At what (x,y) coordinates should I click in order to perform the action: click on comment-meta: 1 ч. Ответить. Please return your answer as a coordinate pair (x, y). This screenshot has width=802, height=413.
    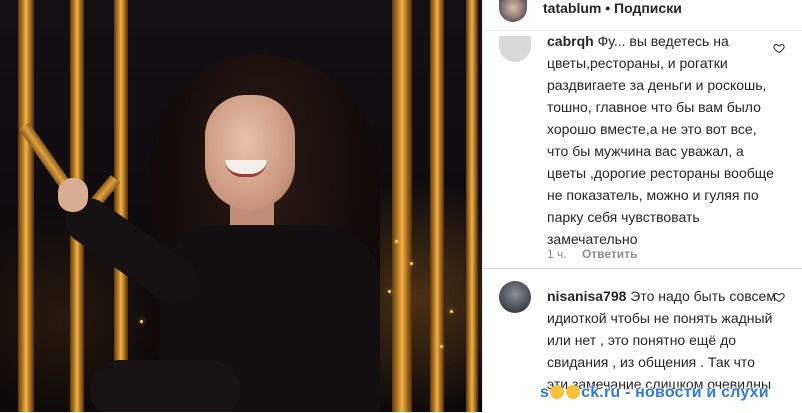
    Looking at the image, I should click on (598, 254).